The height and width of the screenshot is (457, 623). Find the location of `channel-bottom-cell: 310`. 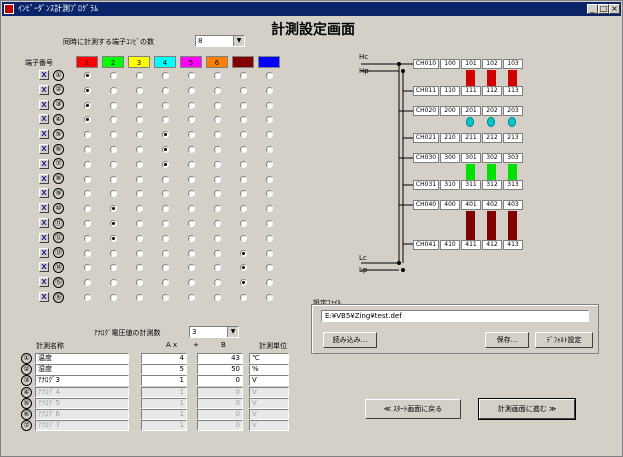

channel-bottom-cell: 310 is located at coordinates (450, 185).